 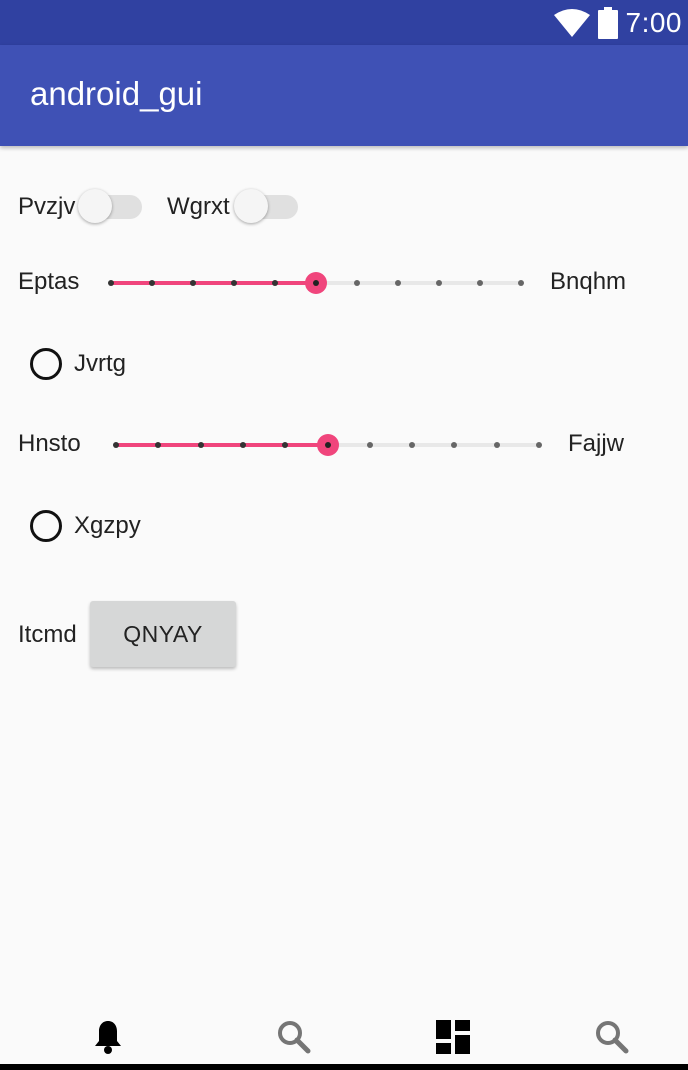 I want to click on radio-xgzpy: Xgzpy, so click(x=85, y=526).